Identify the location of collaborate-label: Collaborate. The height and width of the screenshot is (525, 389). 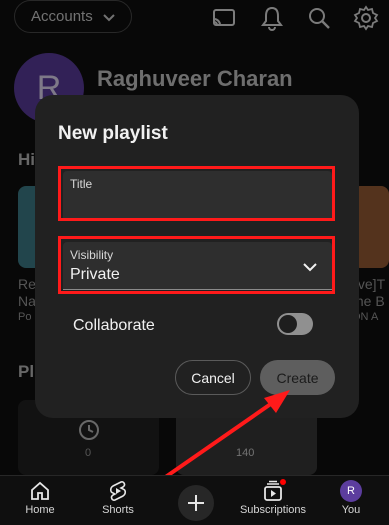
(114, 325).